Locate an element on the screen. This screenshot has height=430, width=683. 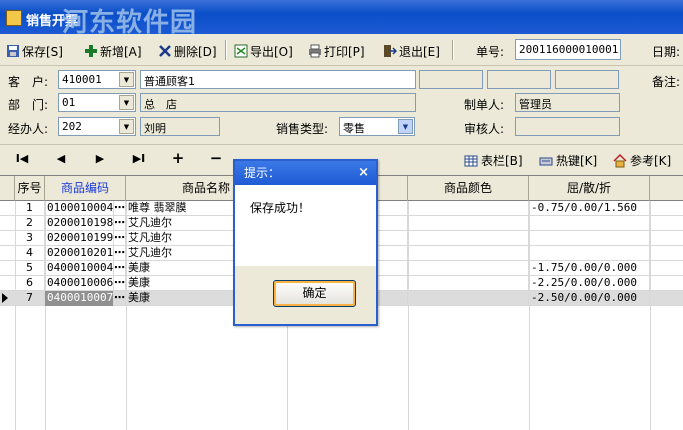
next-record-button: ▶ is located at coordinates (100, 158).